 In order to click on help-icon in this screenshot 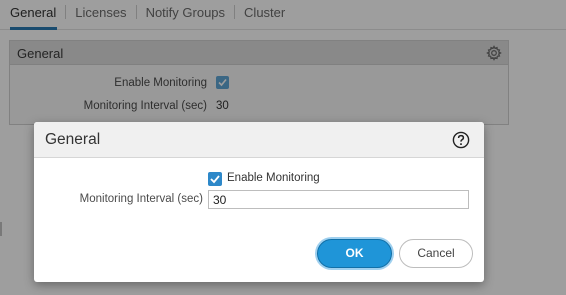, I will do `click(461, 140)`.